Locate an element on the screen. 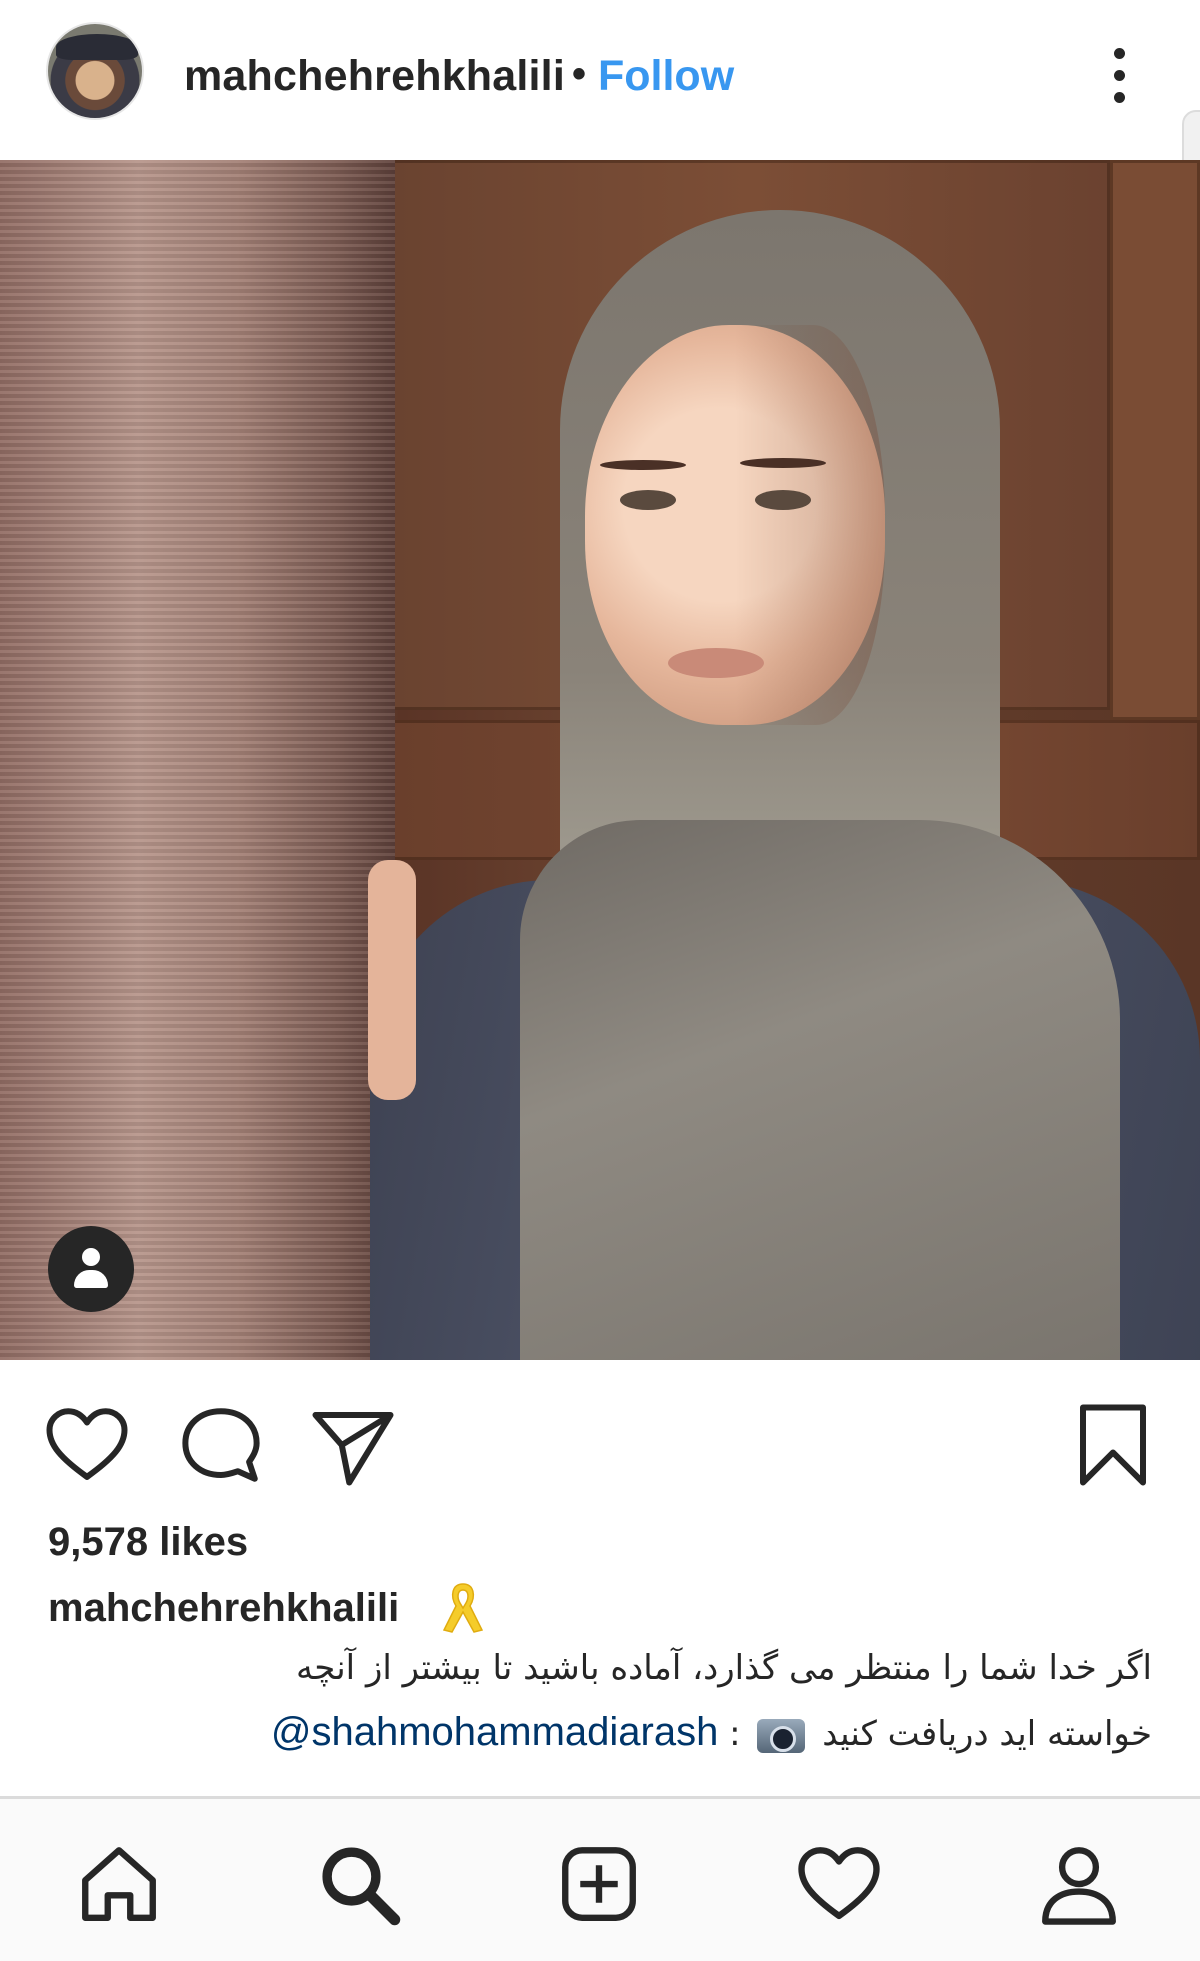 The image size is (1200, 1961). search-icon is located at coordinates (359, 1884).